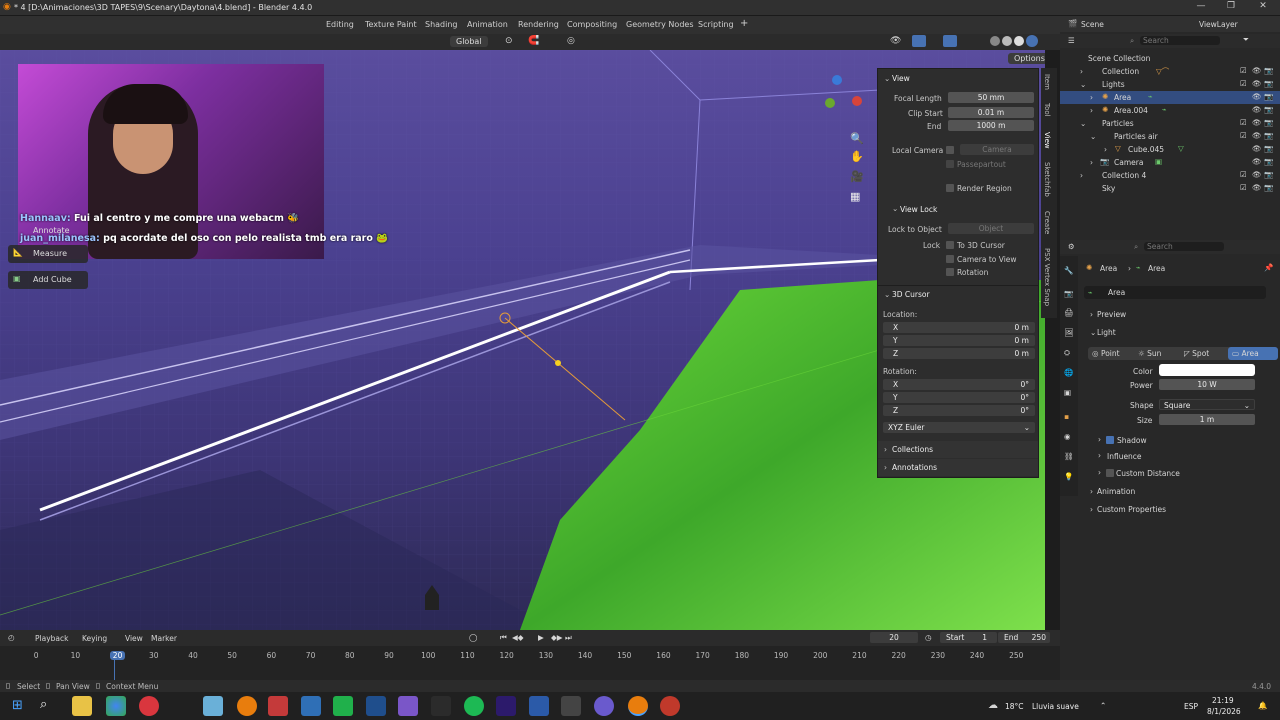  What do you see at coordinates (48, 231) in the screenshot?
I see `tool-annotate: Annotate` at bounding box center [48, 231].